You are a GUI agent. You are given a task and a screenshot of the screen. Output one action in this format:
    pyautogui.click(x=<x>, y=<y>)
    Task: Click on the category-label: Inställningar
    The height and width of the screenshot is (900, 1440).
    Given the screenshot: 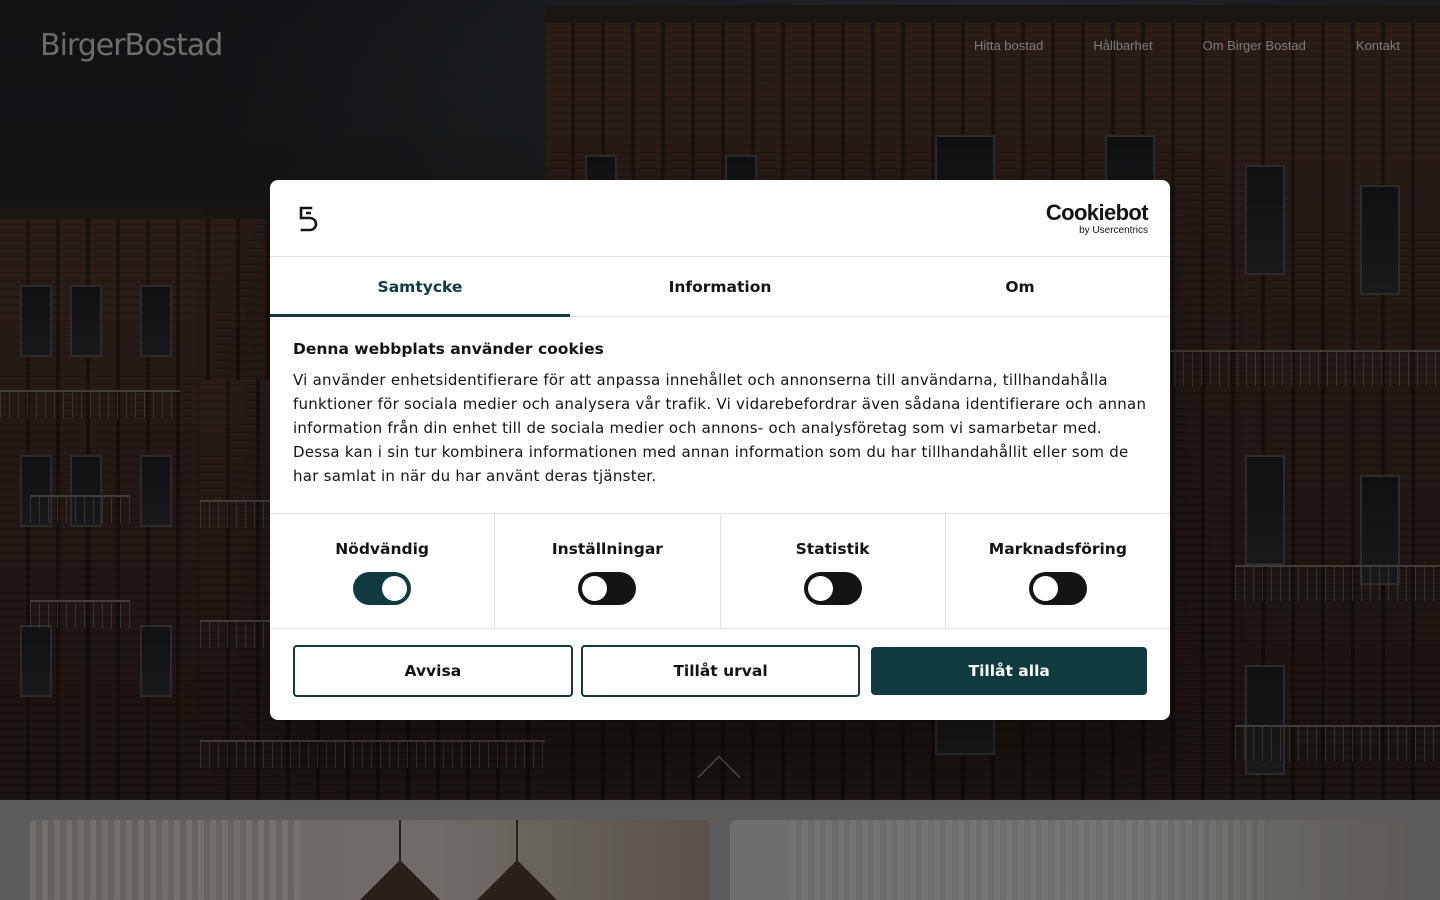 What is the action you would take?
    pyautogui.click(x=607, y=549)
    